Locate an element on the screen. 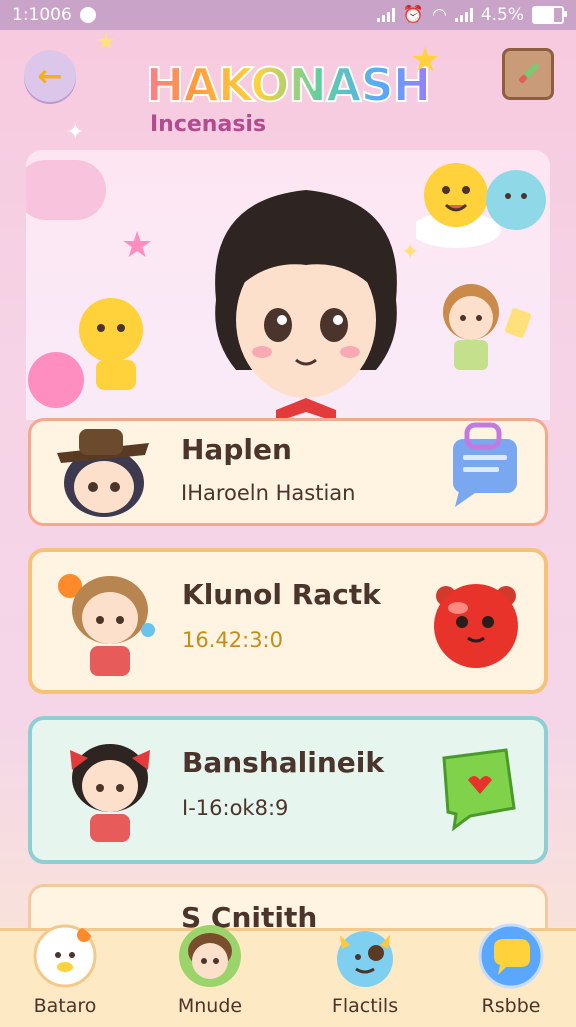  sparkle-icon: ✦ is located at coordinates (75, 132).